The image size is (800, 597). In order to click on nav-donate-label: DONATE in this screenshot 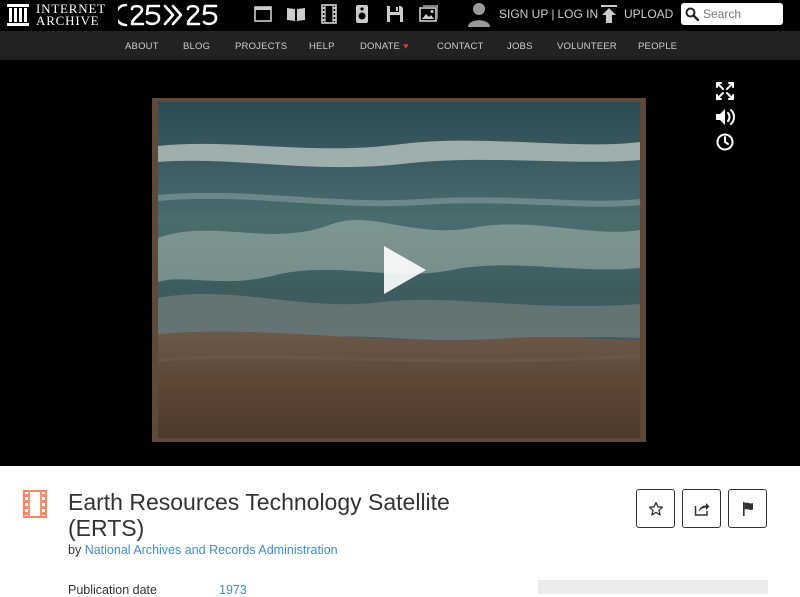, I will do `click(380, 46)`.